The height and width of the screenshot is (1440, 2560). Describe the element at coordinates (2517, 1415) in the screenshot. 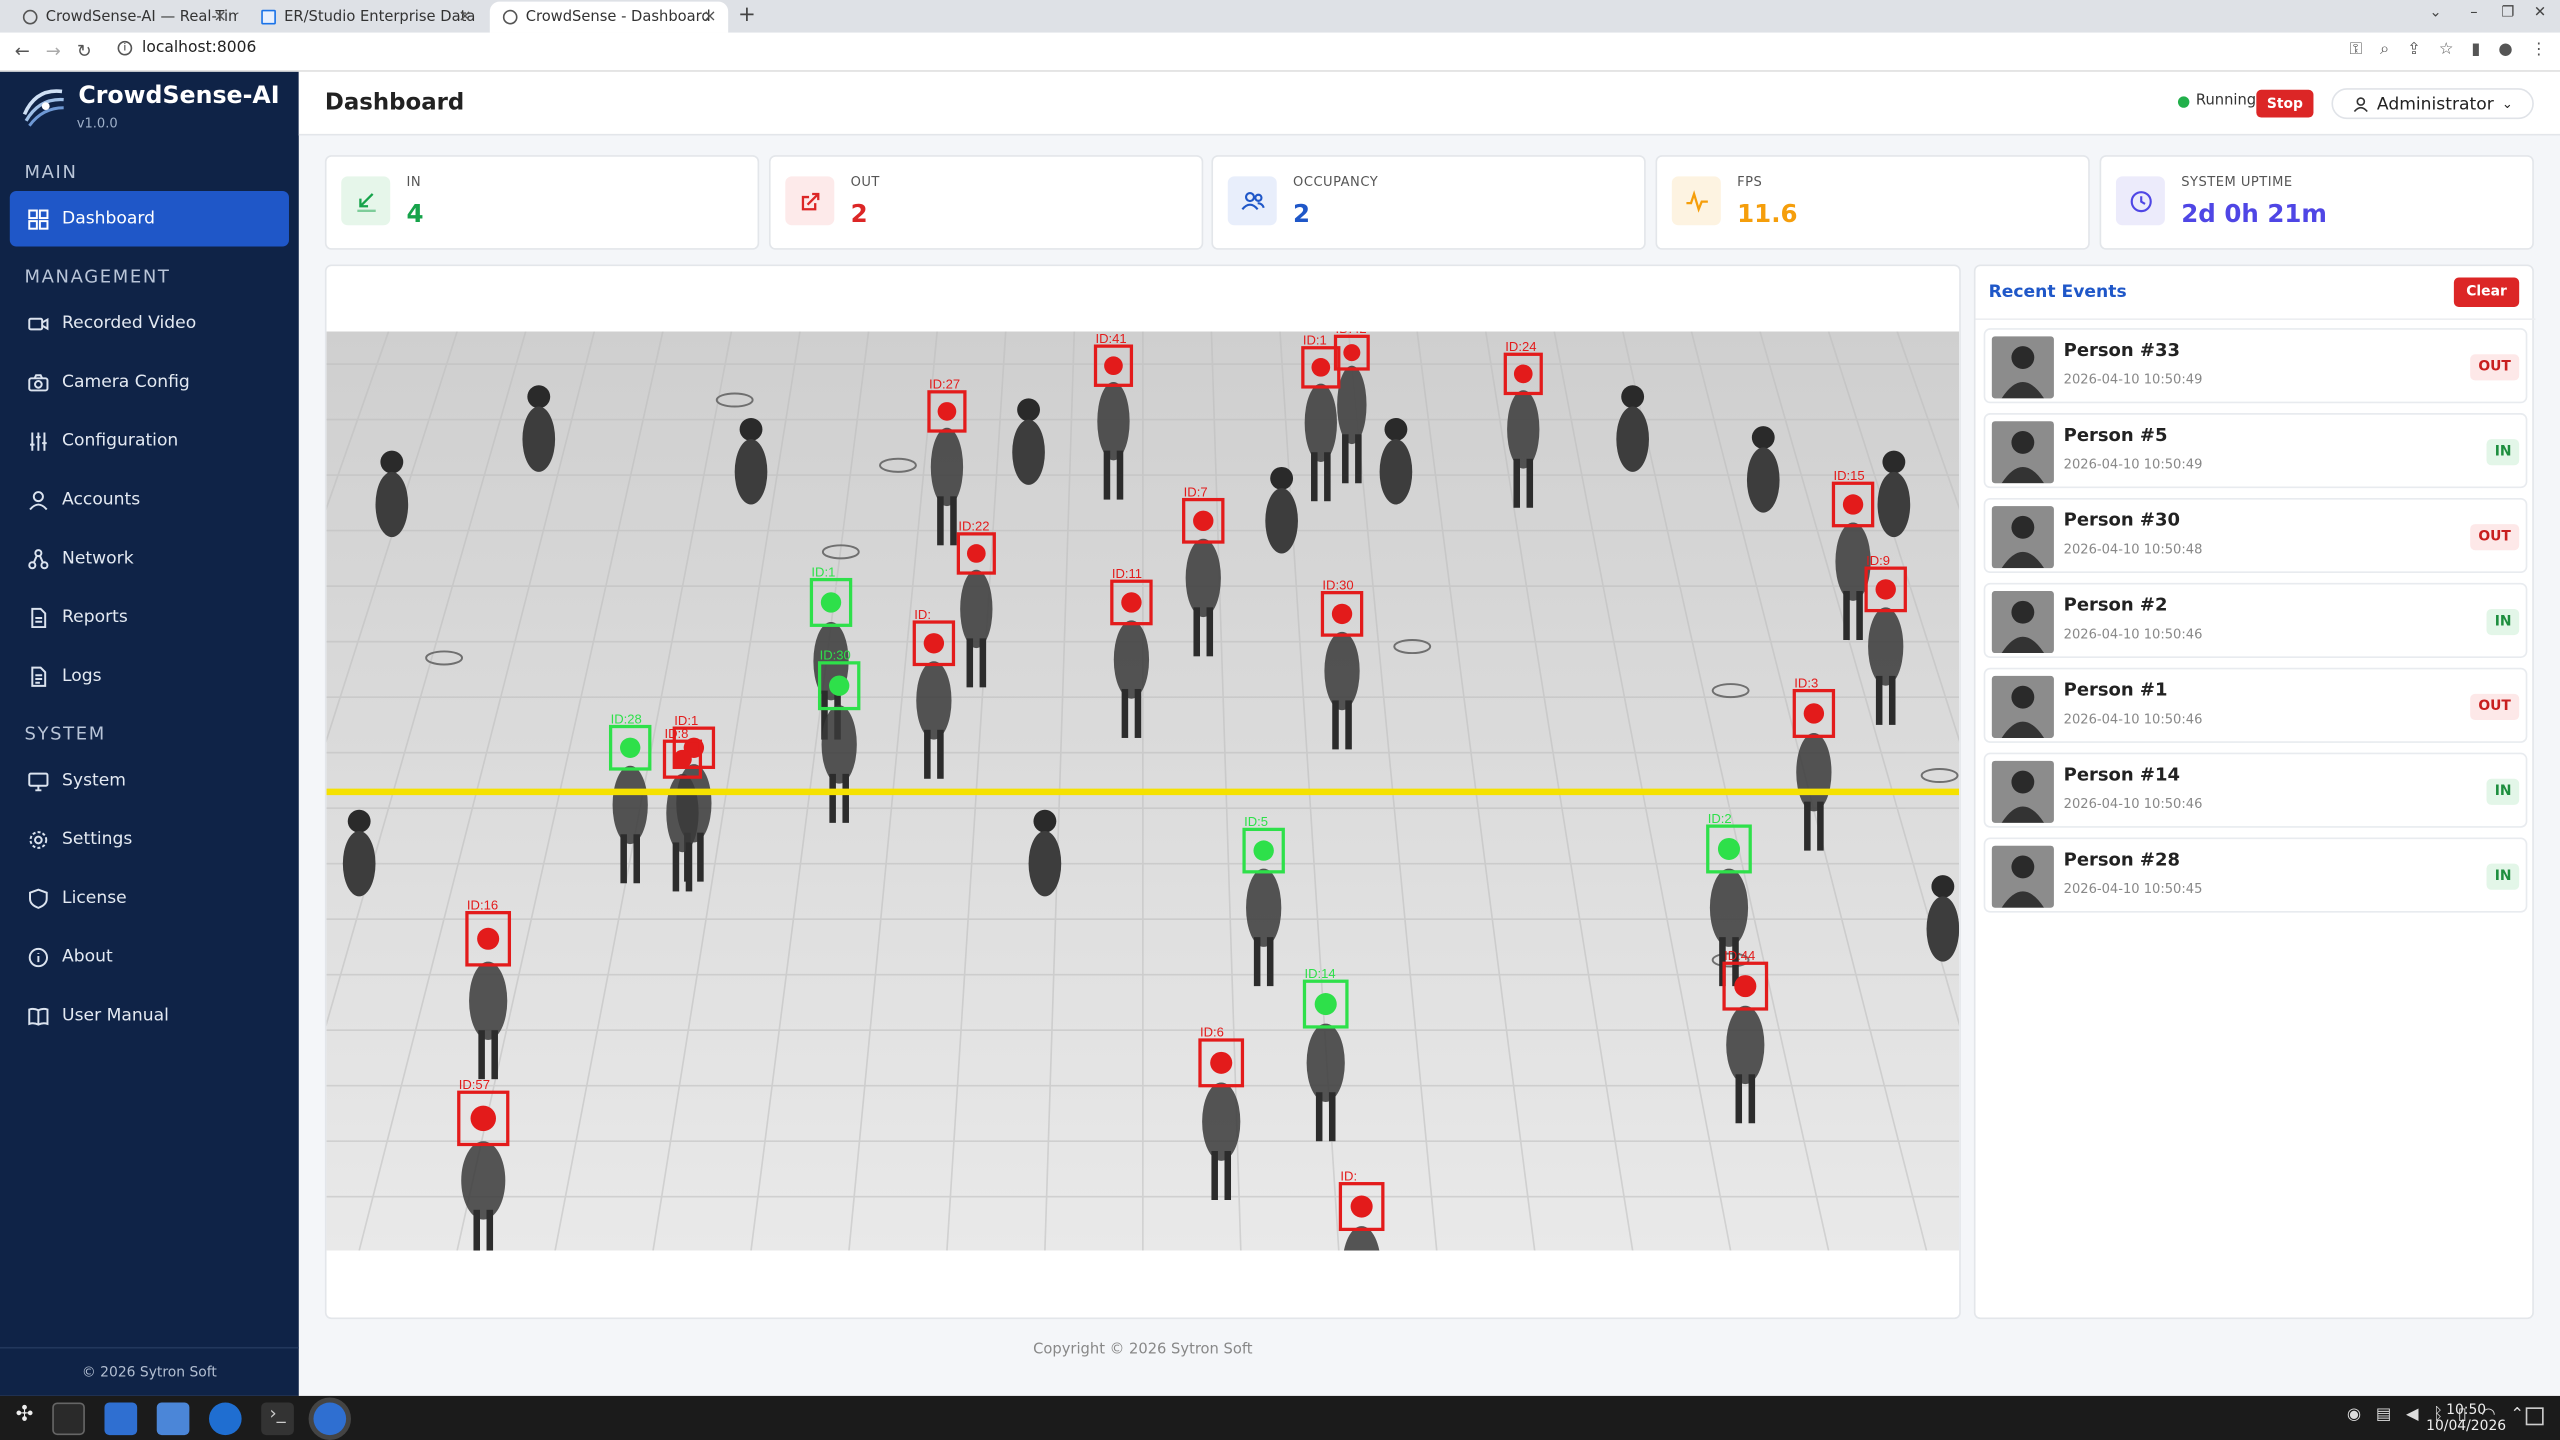

I see `tray-expand-icon: ⌃` at that location.